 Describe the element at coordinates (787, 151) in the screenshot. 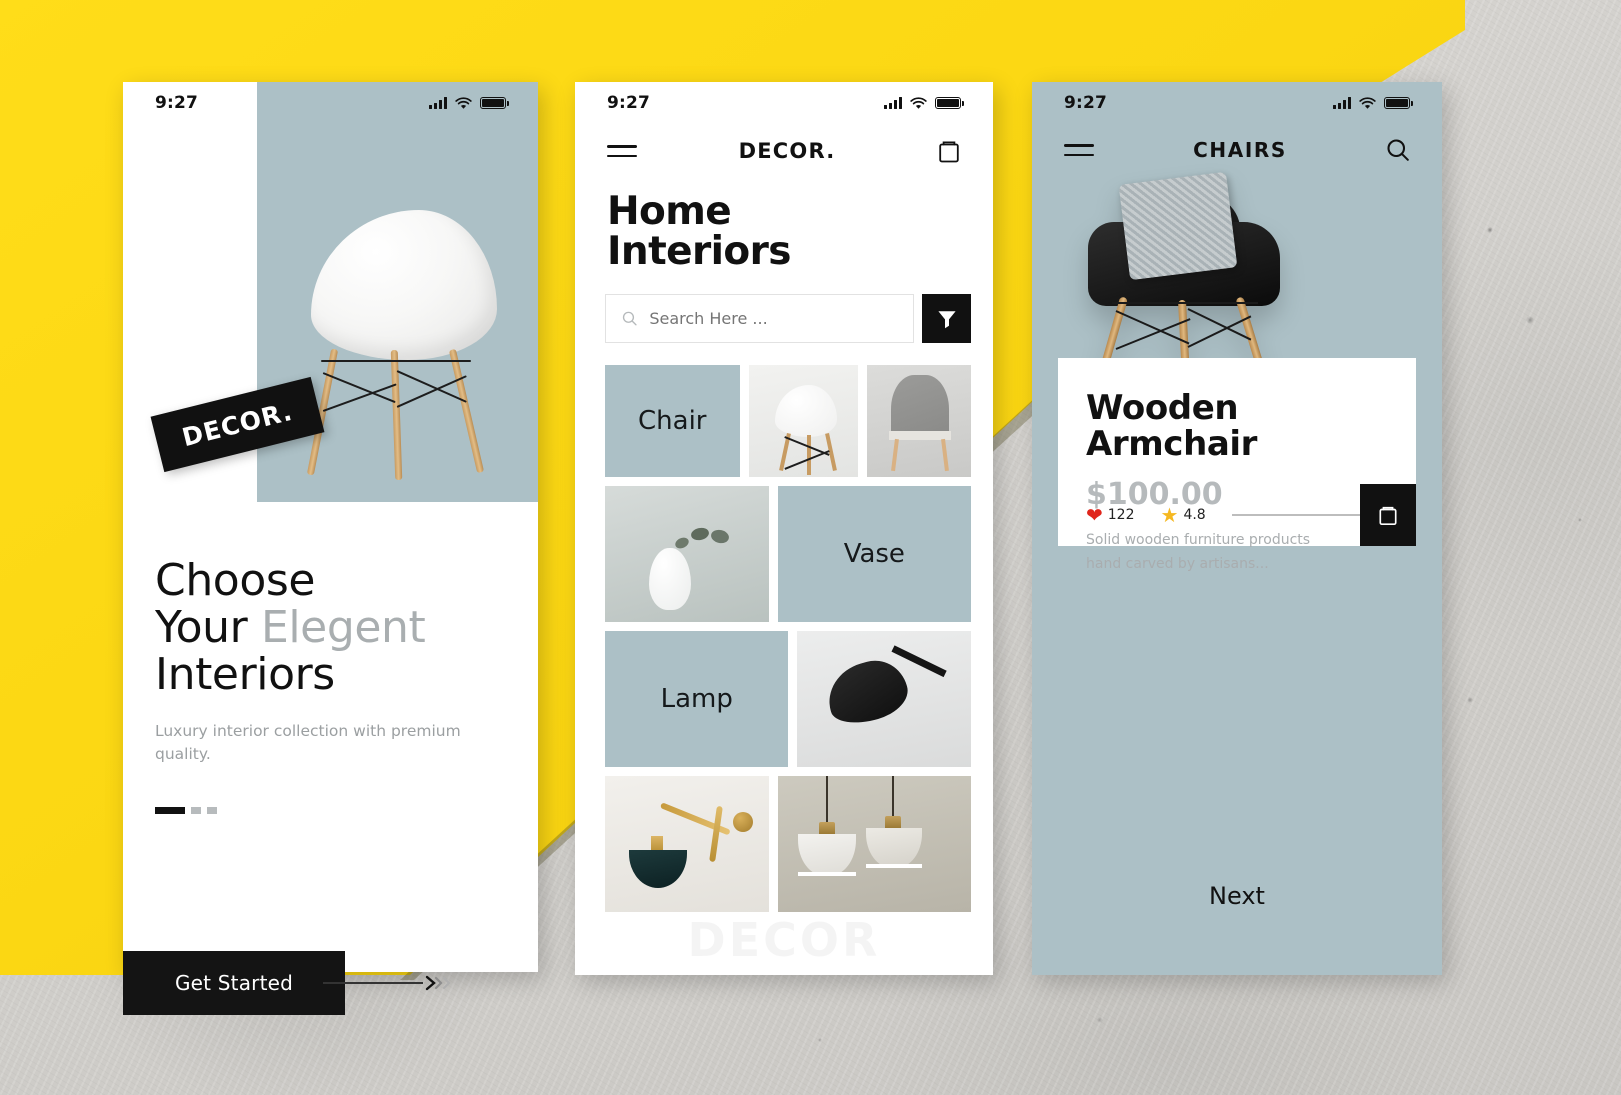

I see `app-title: DECOR.` at that location.